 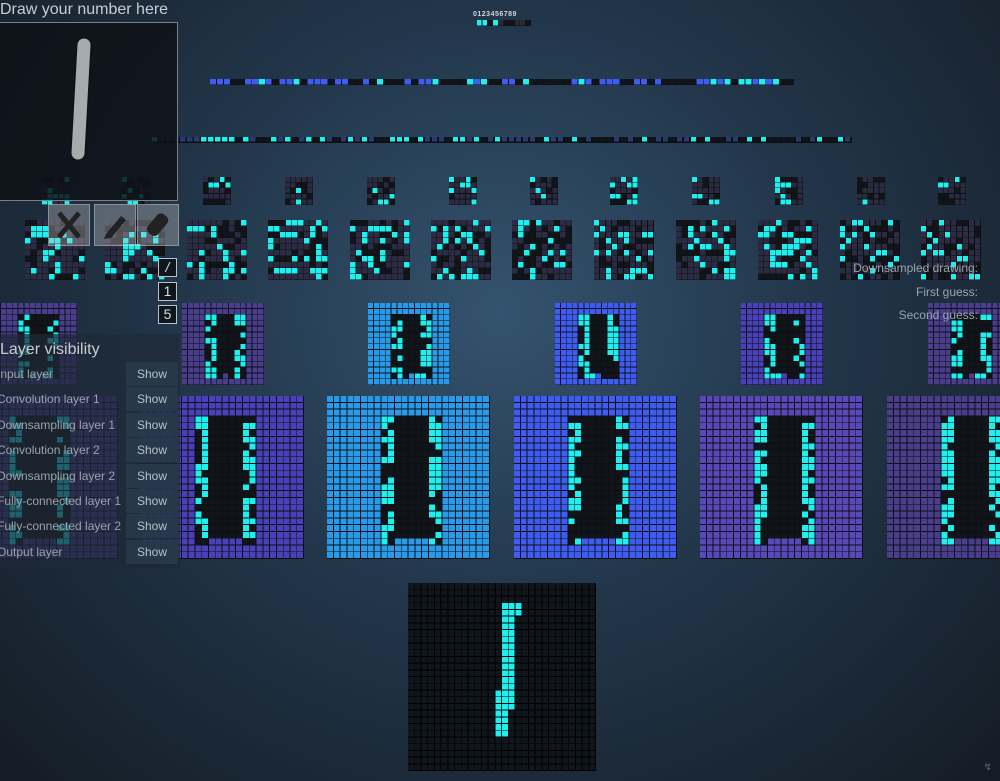 What do you see at coordinates (988, 767) in the screenshot?
I see `resize-icon: ↯` at bounding box center [988, 767].